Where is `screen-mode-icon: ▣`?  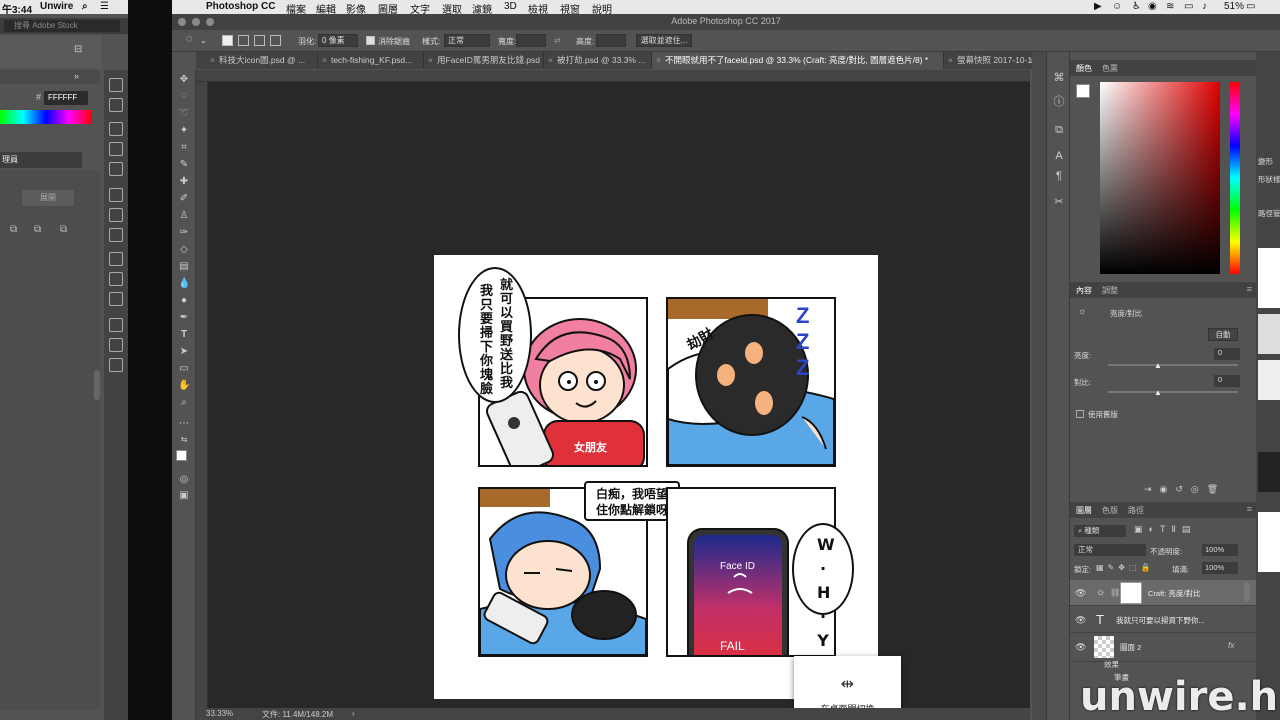
screen-mode-icon: ▣ is located at coordinates (184, 496).